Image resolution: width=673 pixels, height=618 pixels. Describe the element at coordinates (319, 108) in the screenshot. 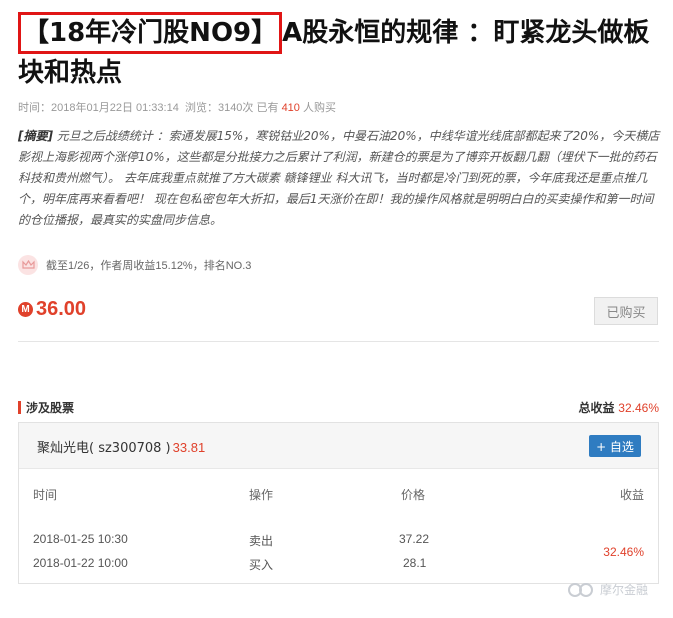

I see `buyers-suffix: 人购买` at that location.